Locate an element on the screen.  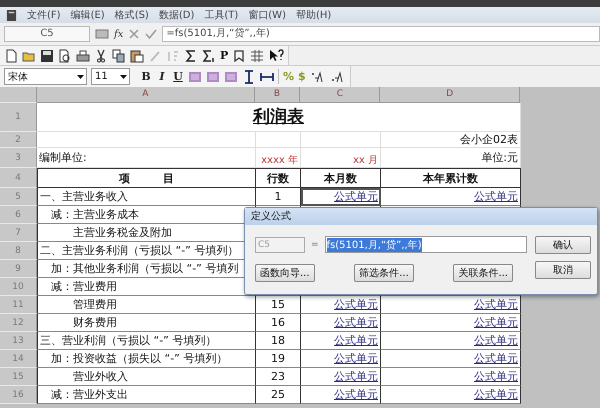
menu-item: 格式(S) is located at coordinates (131, 15).